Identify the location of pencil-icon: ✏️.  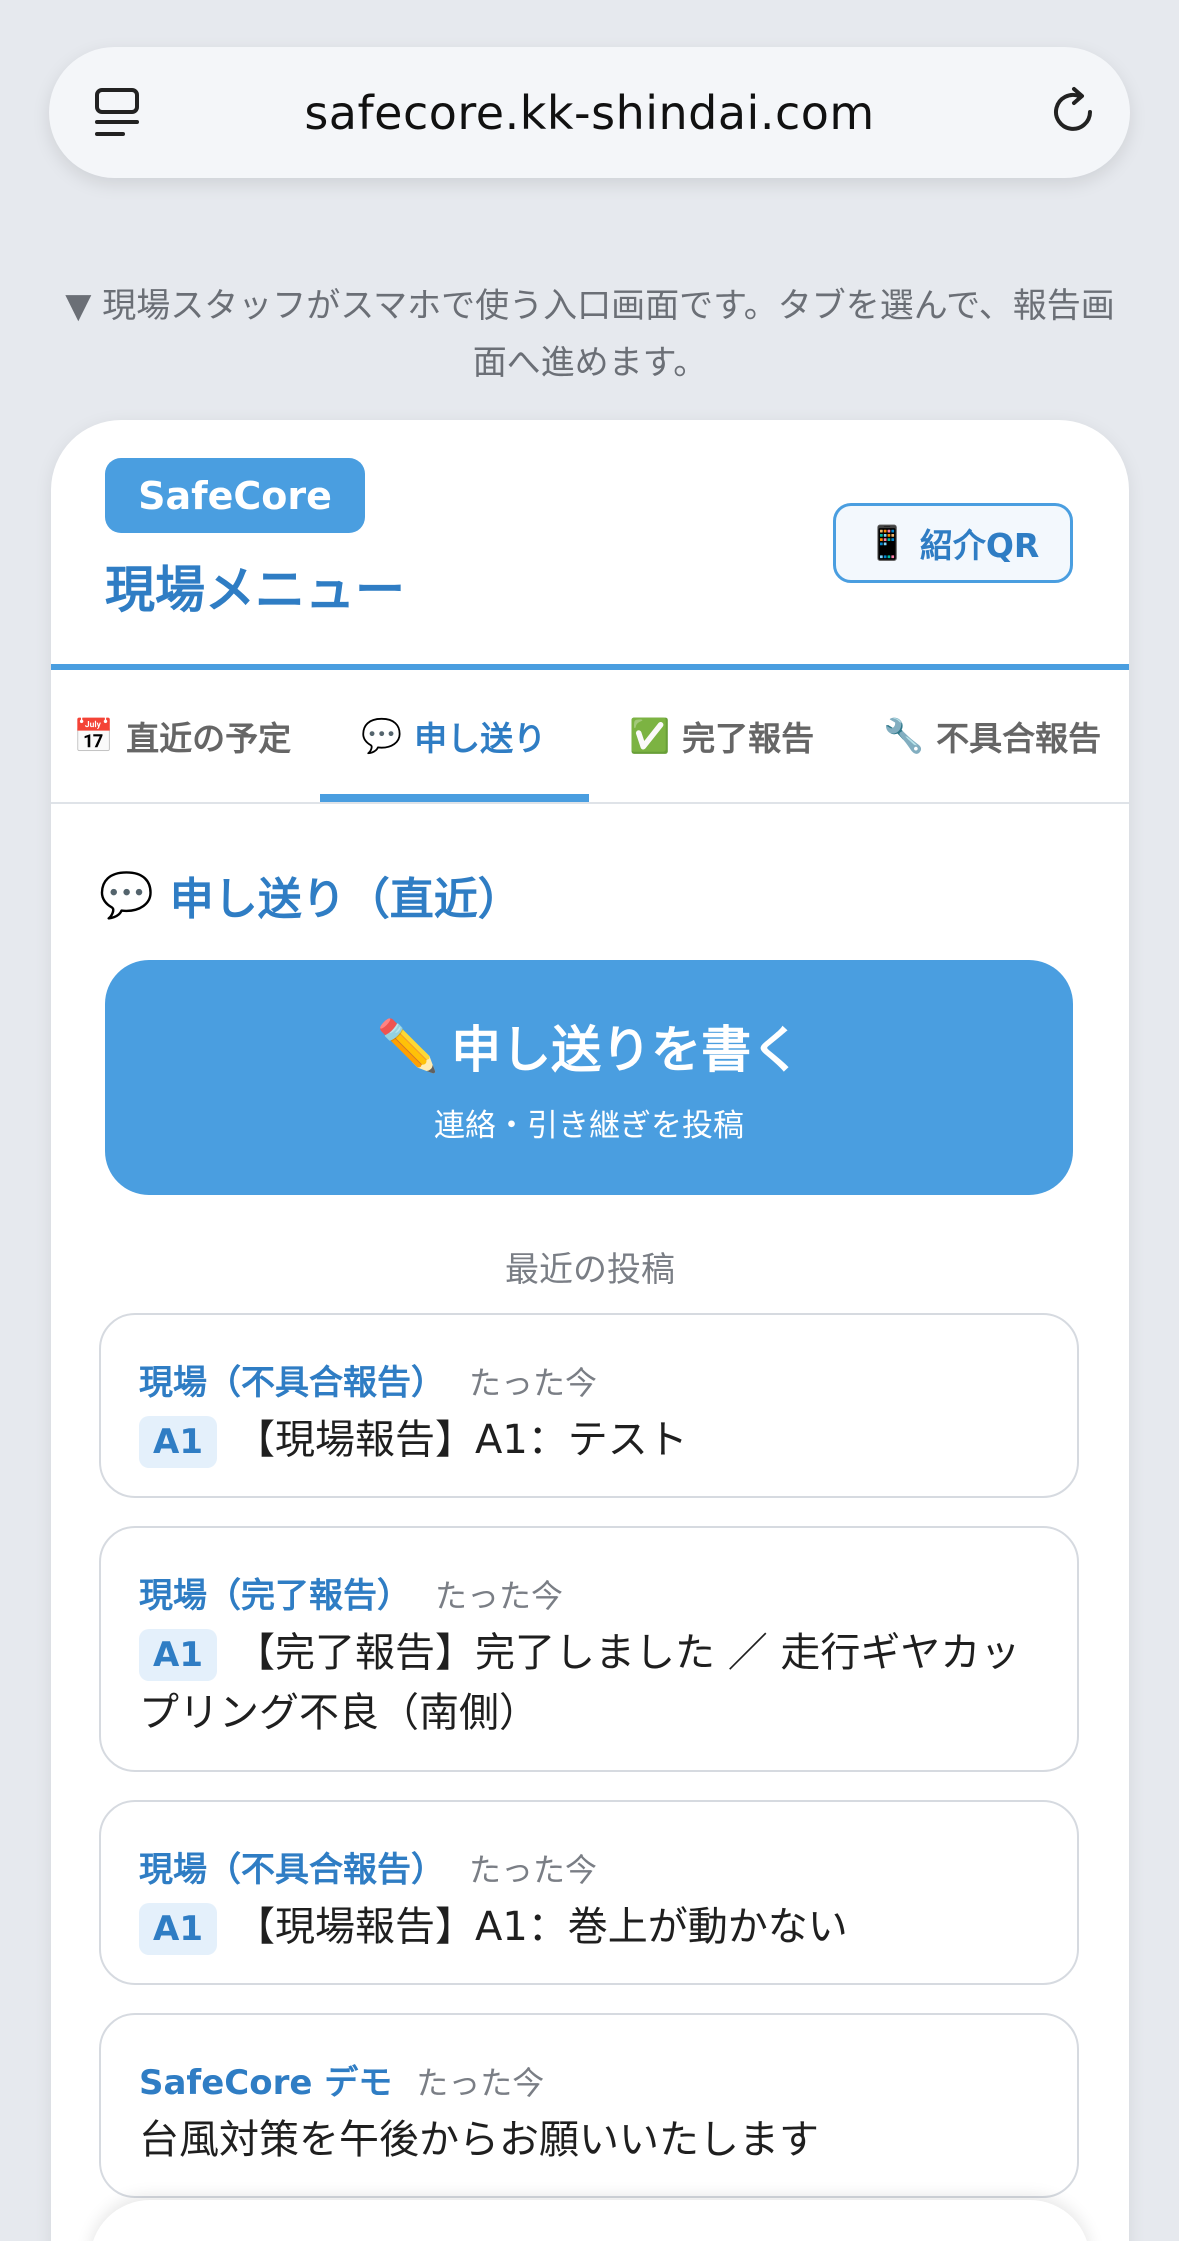
(408, 1045).